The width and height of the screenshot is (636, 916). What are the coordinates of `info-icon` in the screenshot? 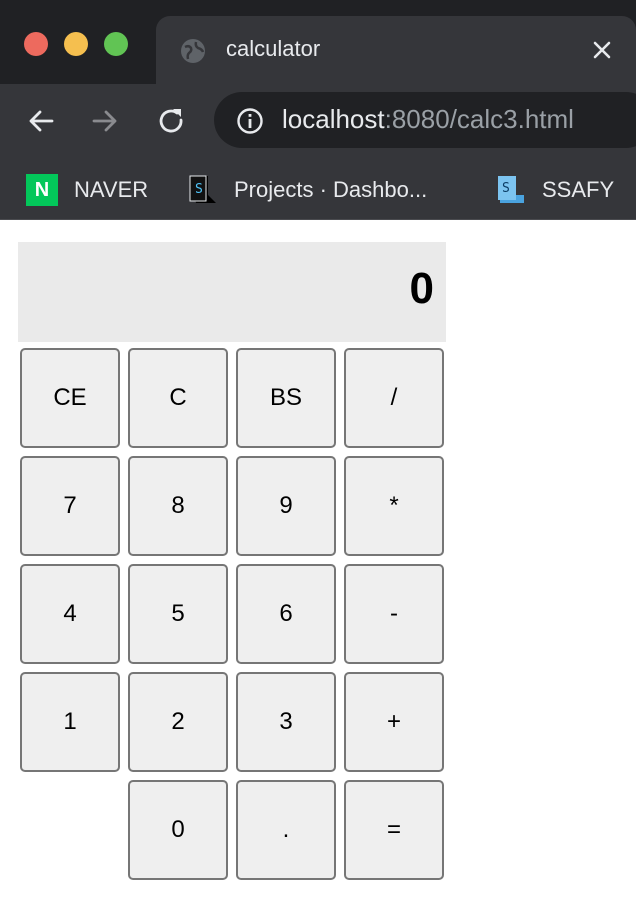 It's located at (250, 121).